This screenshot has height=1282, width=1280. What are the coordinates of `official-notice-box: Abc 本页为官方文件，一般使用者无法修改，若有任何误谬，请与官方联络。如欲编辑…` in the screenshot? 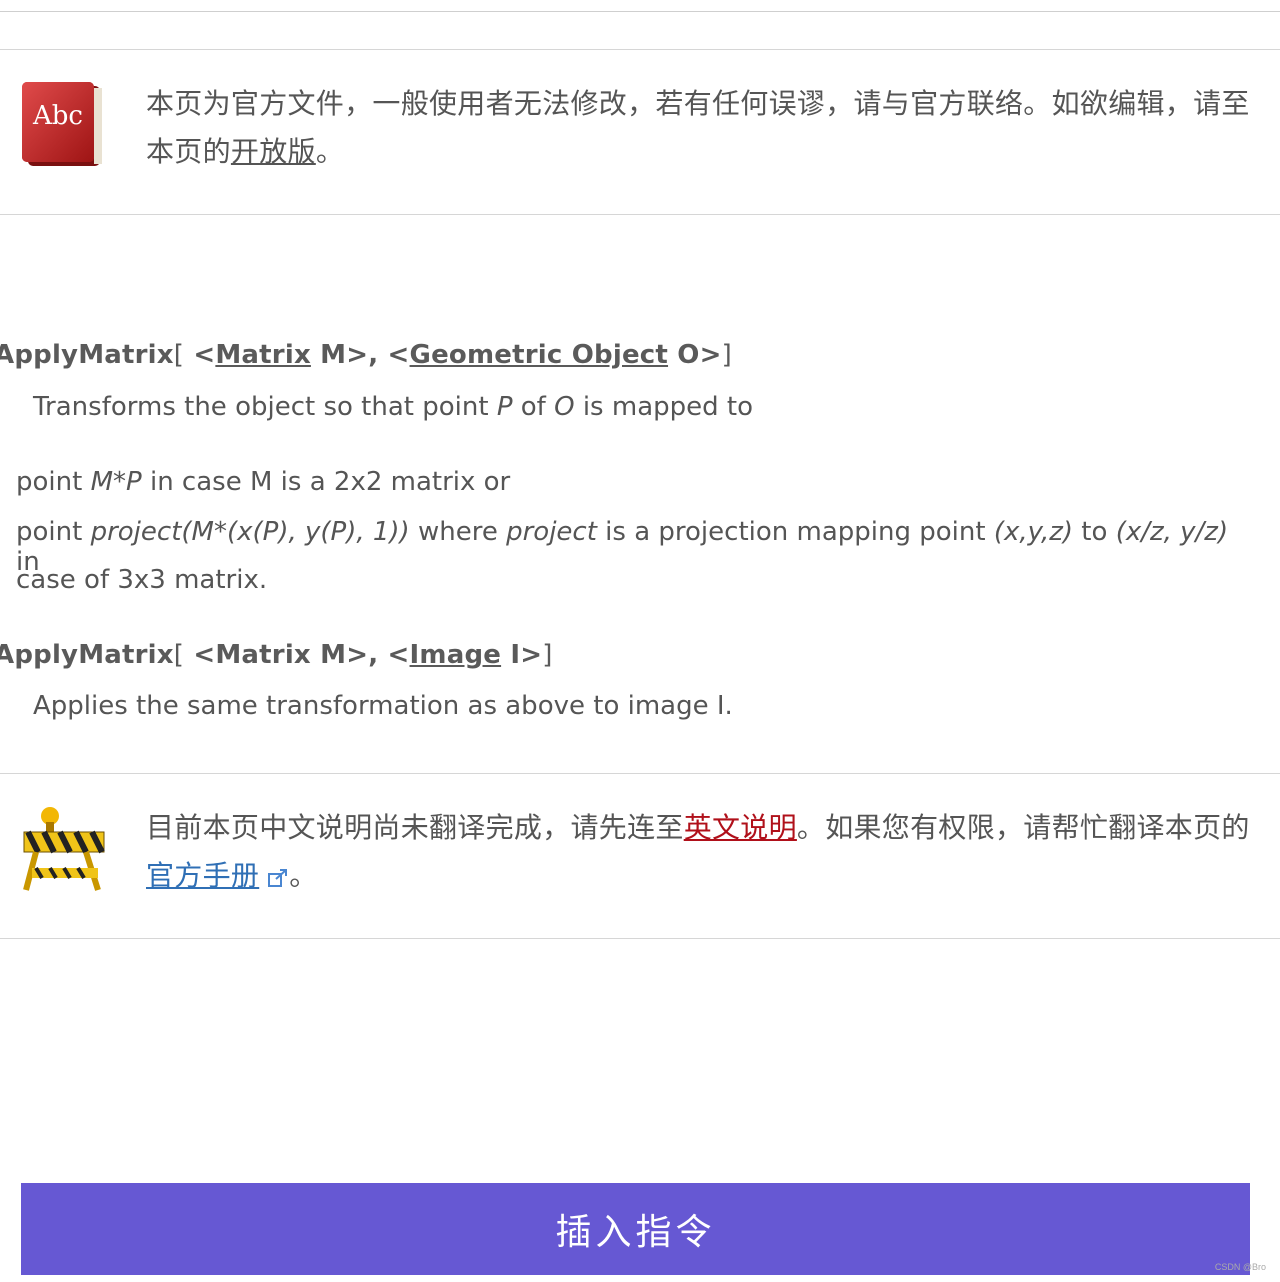 It's located at (640, 132).